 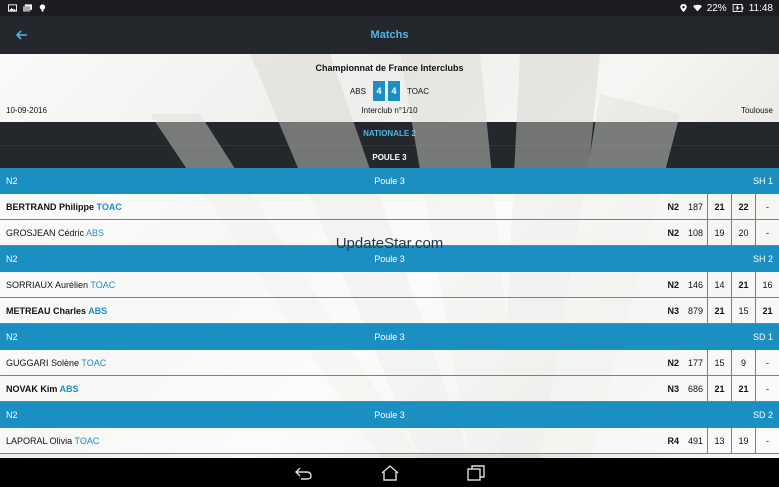 I want to click on match-heading: N2 Poule 3 SH 2, so click(x=389, y=259).